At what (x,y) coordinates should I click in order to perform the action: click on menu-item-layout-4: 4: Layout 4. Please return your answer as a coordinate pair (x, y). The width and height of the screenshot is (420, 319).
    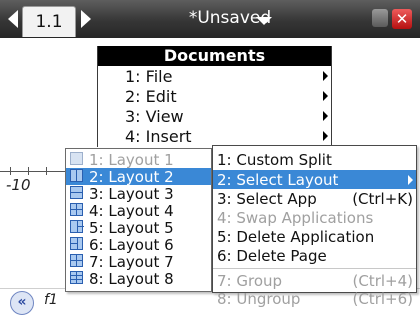
    Looking at the image, I should click on (138, 211).